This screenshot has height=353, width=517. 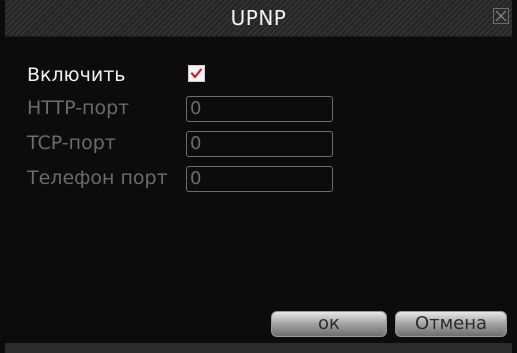 I want to click on cancel-button: Отмена, so click(x=451, y=324).